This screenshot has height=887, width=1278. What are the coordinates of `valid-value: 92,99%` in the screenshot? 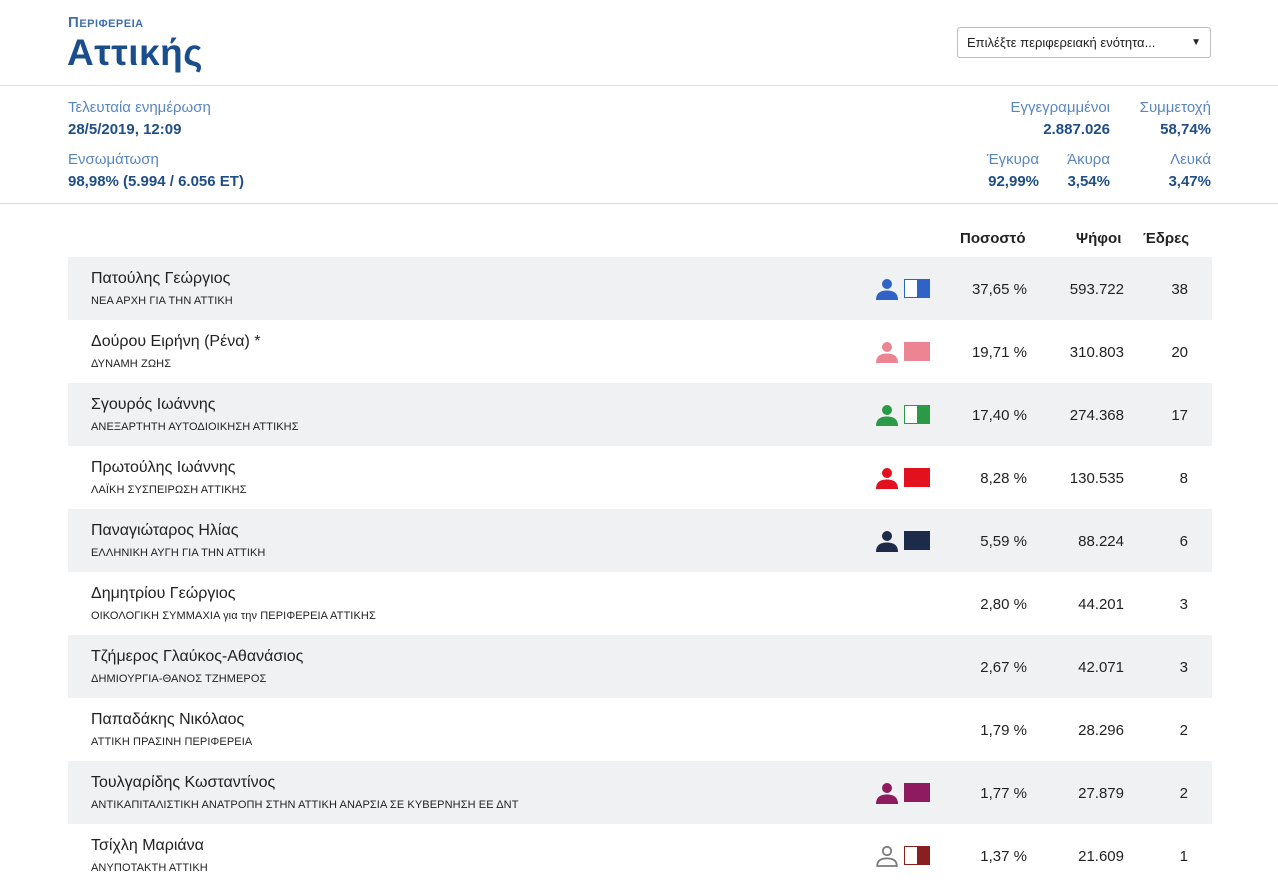 It's located at (1013, 181).